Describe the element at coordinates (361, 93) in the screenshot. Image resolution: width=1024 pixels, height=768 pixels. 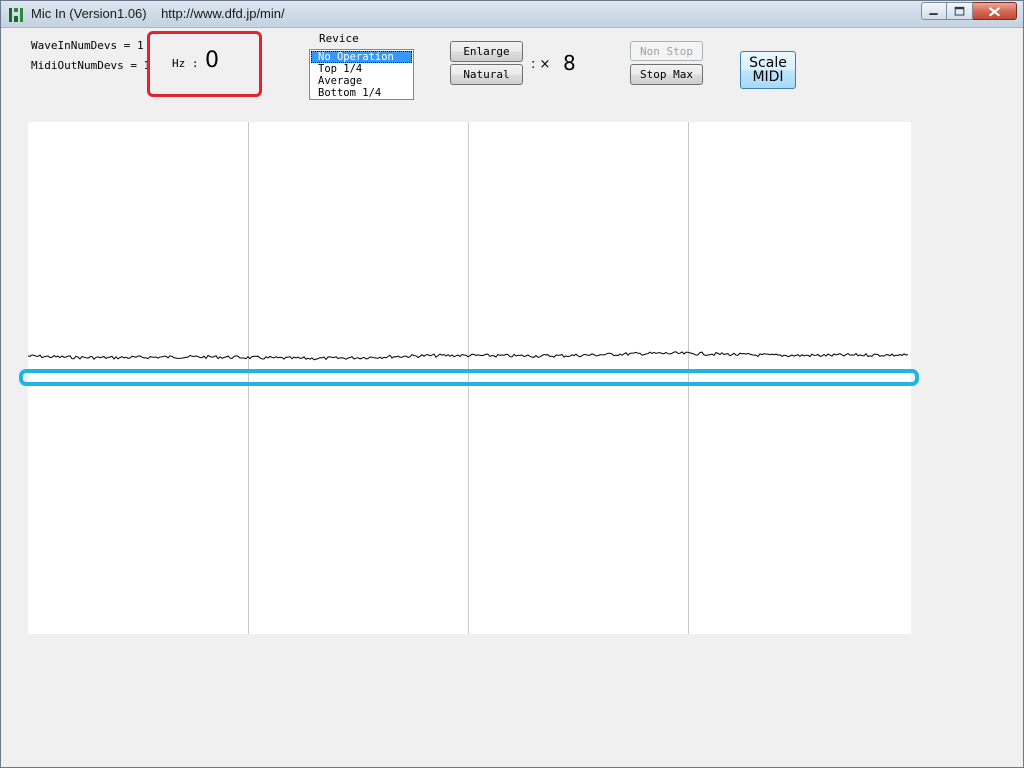
I see `revice-option-bottom-quarter: Bottom 1/4` at that location.